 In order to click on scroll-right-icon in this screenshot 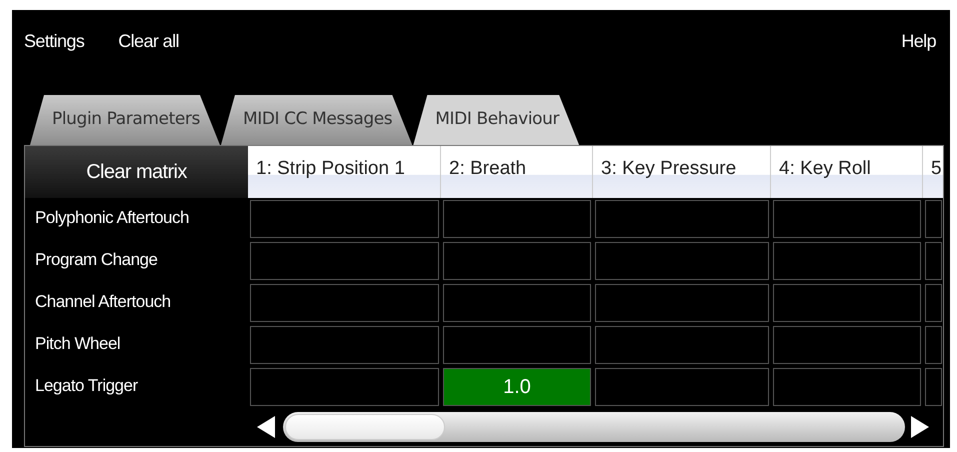, I will do `click(920, 427)`.